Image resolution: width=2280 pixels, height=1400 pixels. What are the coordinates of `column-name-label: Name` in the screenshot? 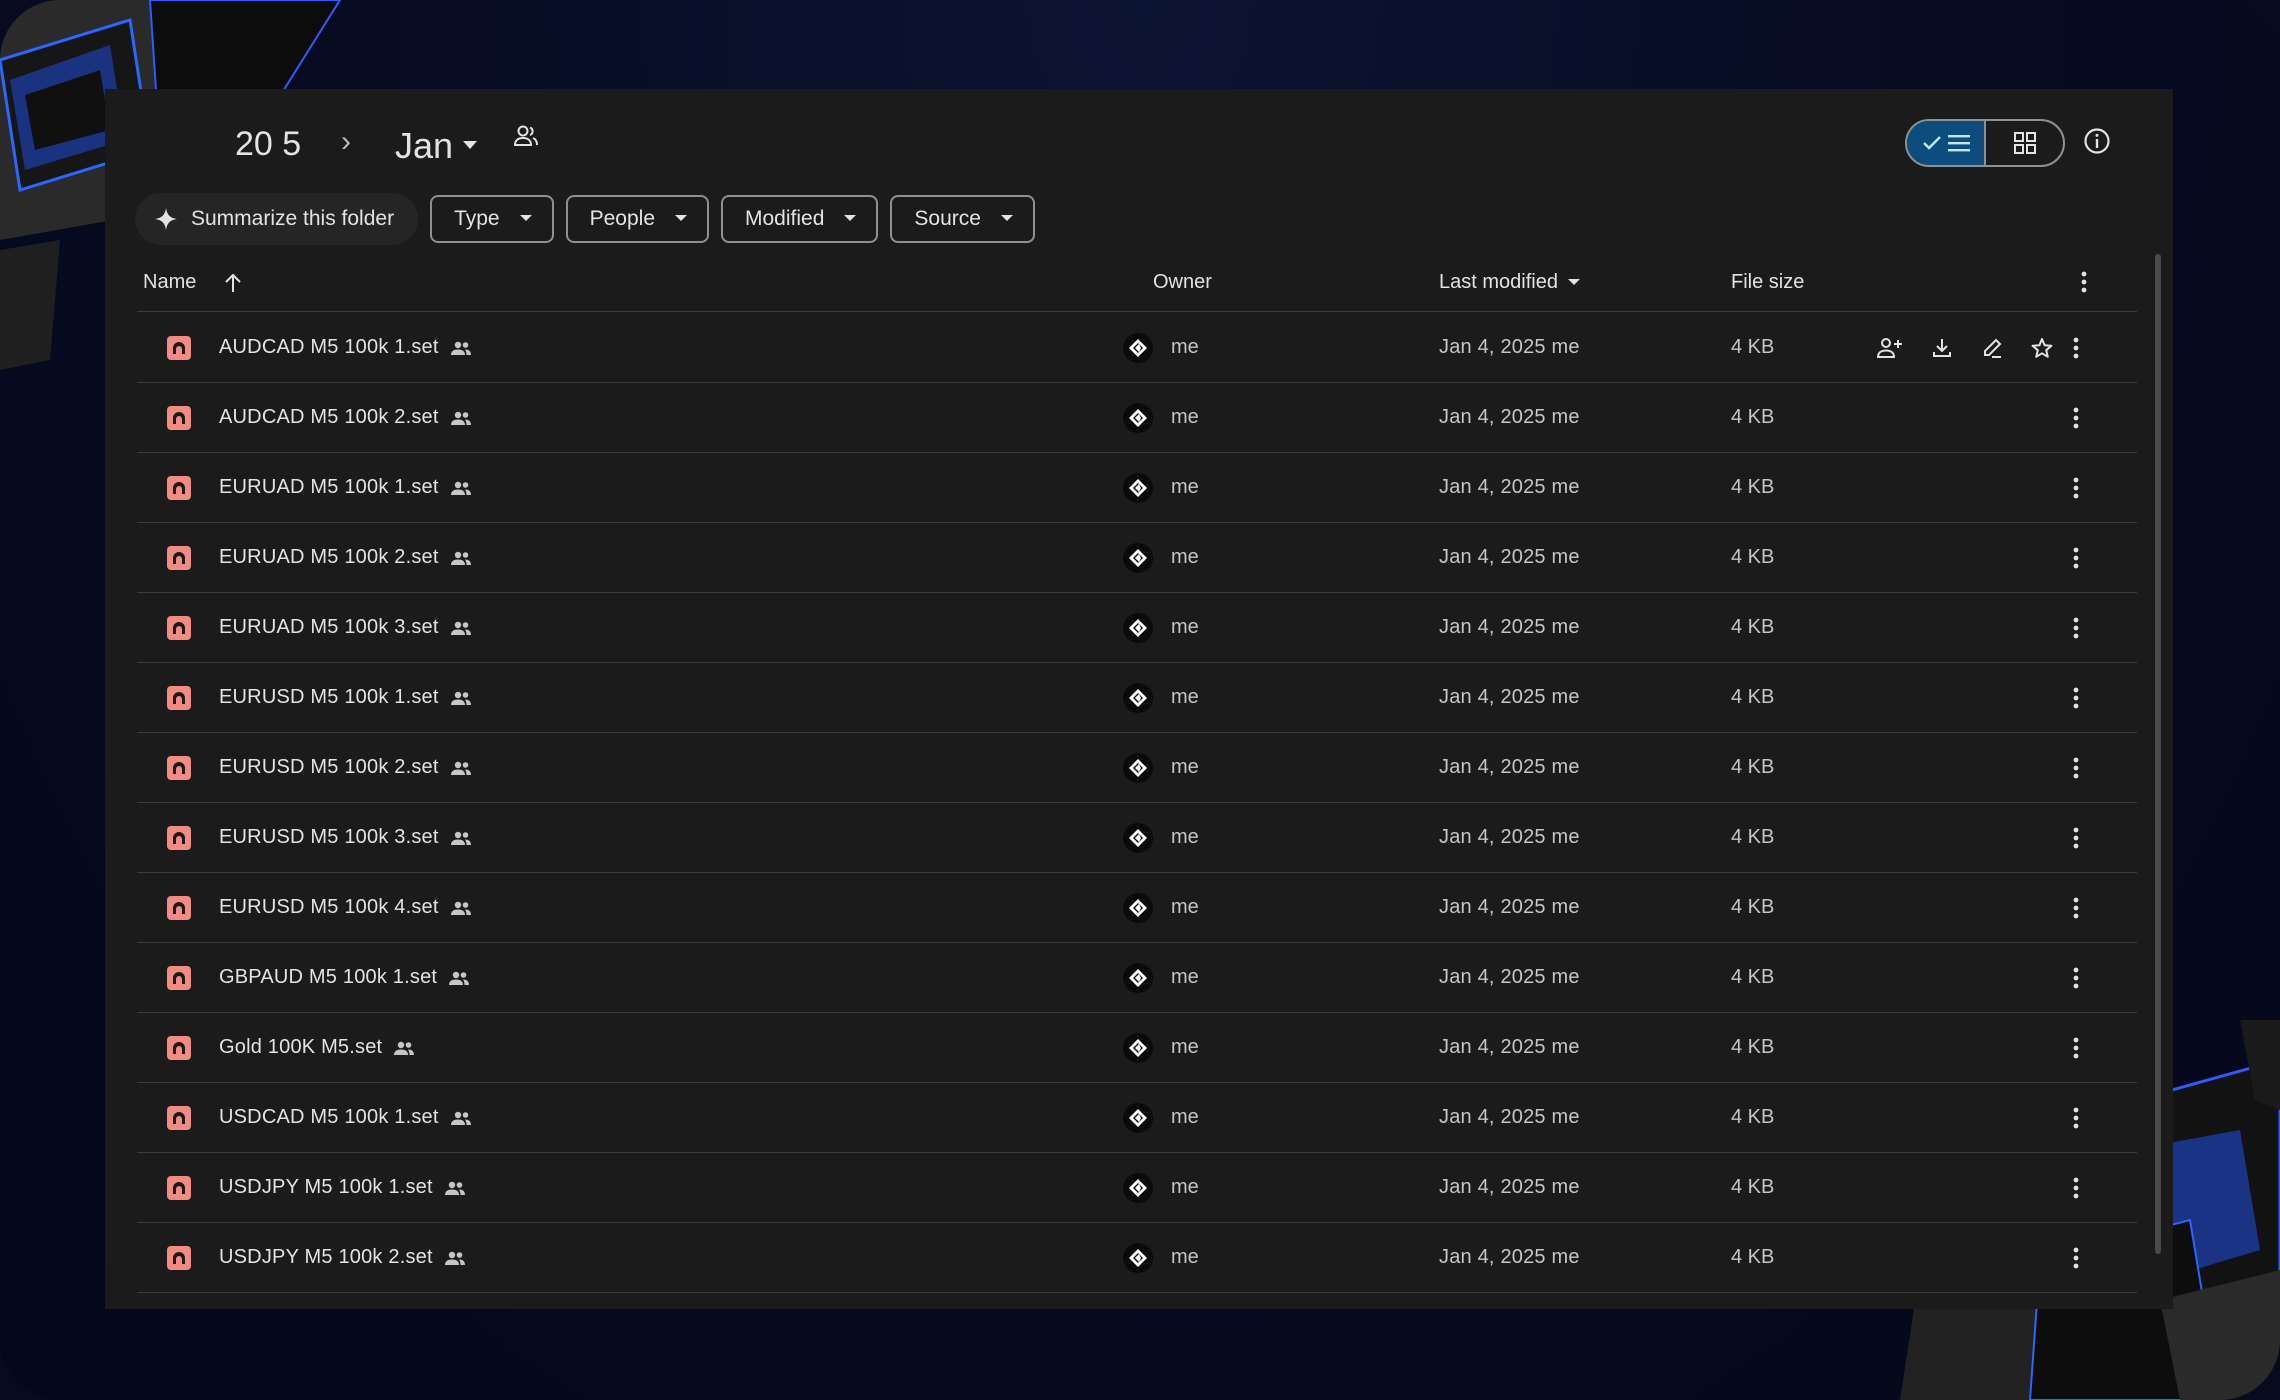 It's located at (170, 282).